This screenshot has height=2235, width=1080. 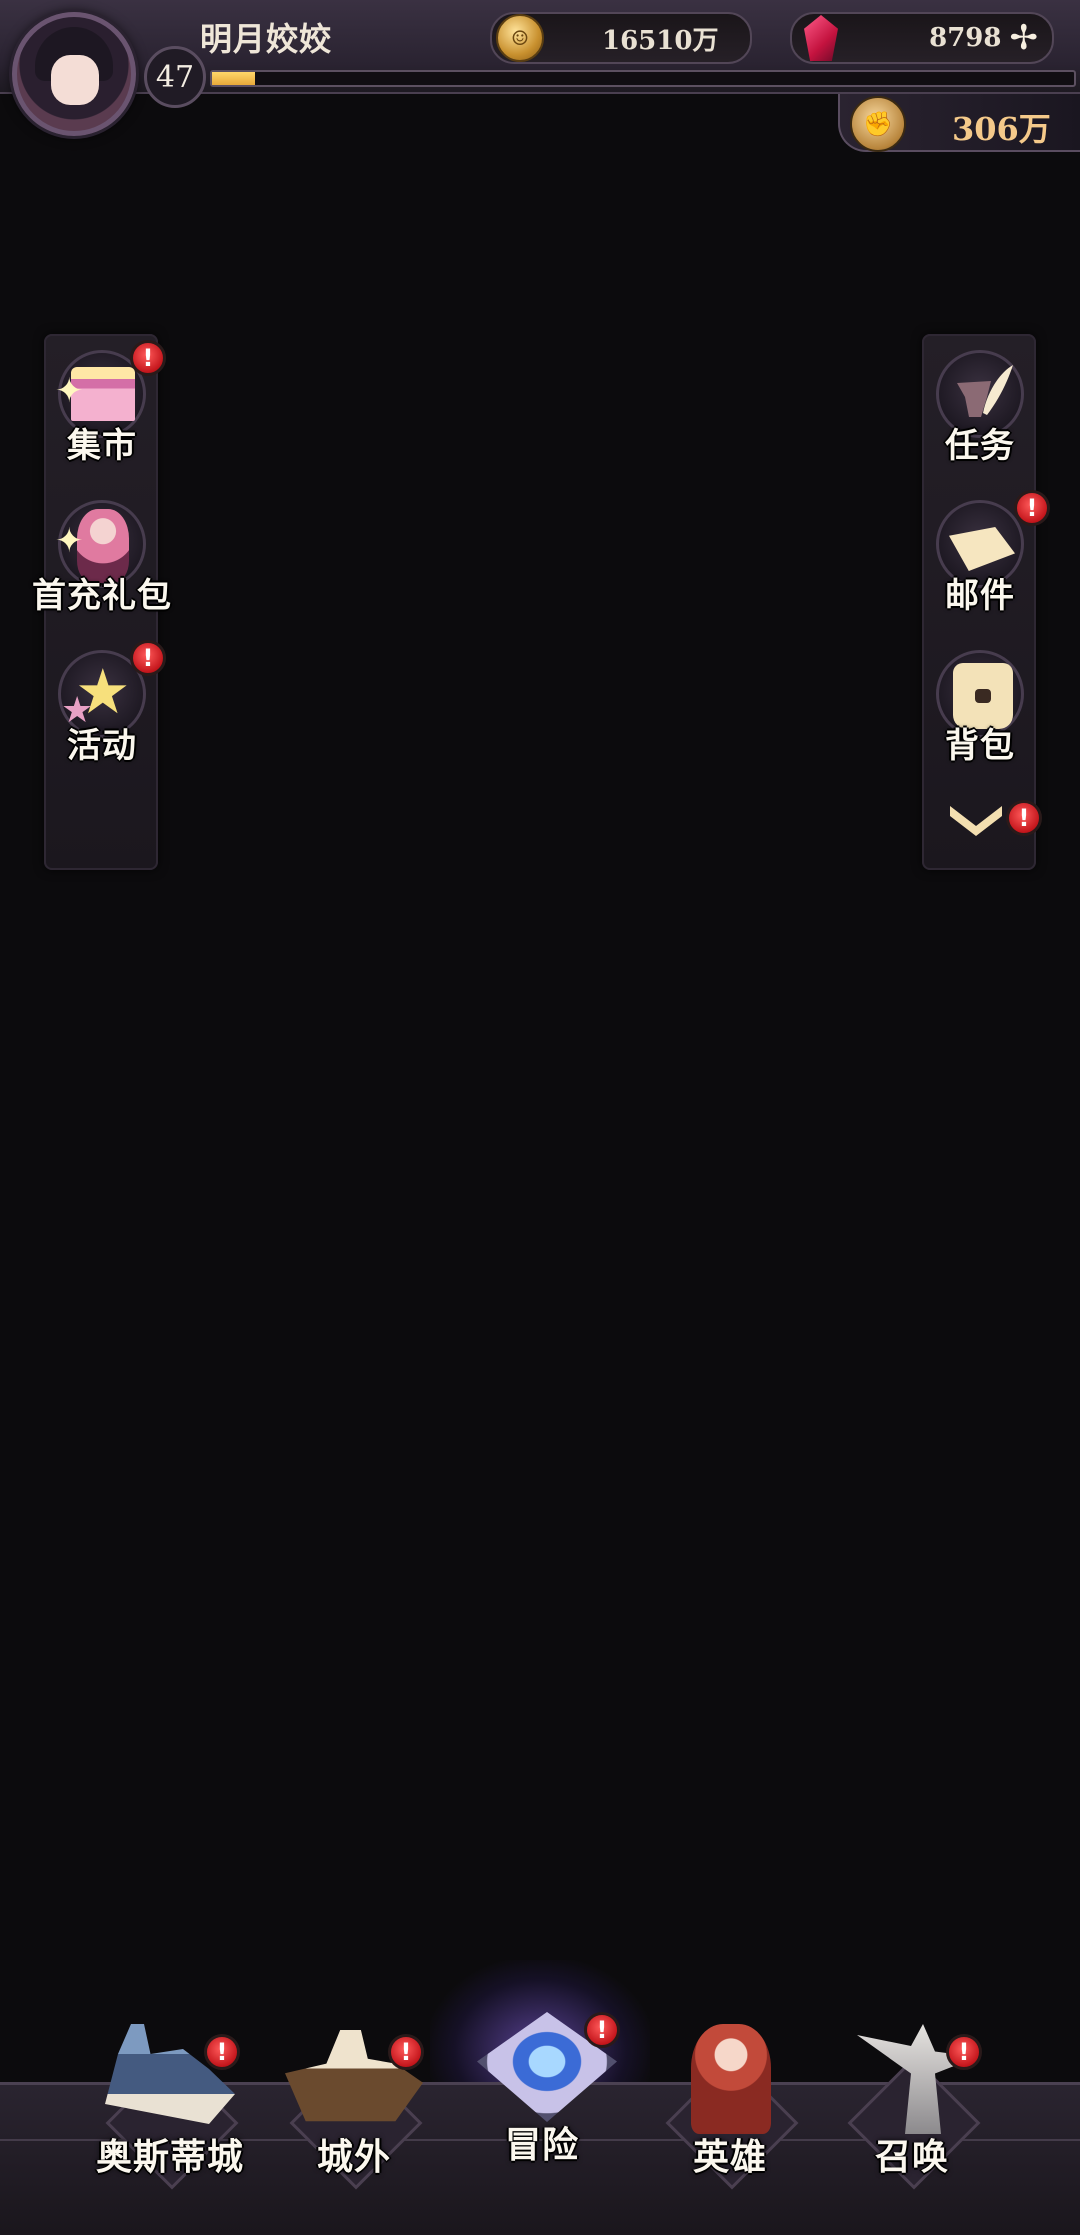 What do you see at coordinates (353, 2157) in the screenshot?
I see `nav-label-outside: 城外` at bounding box center [353, 2157].